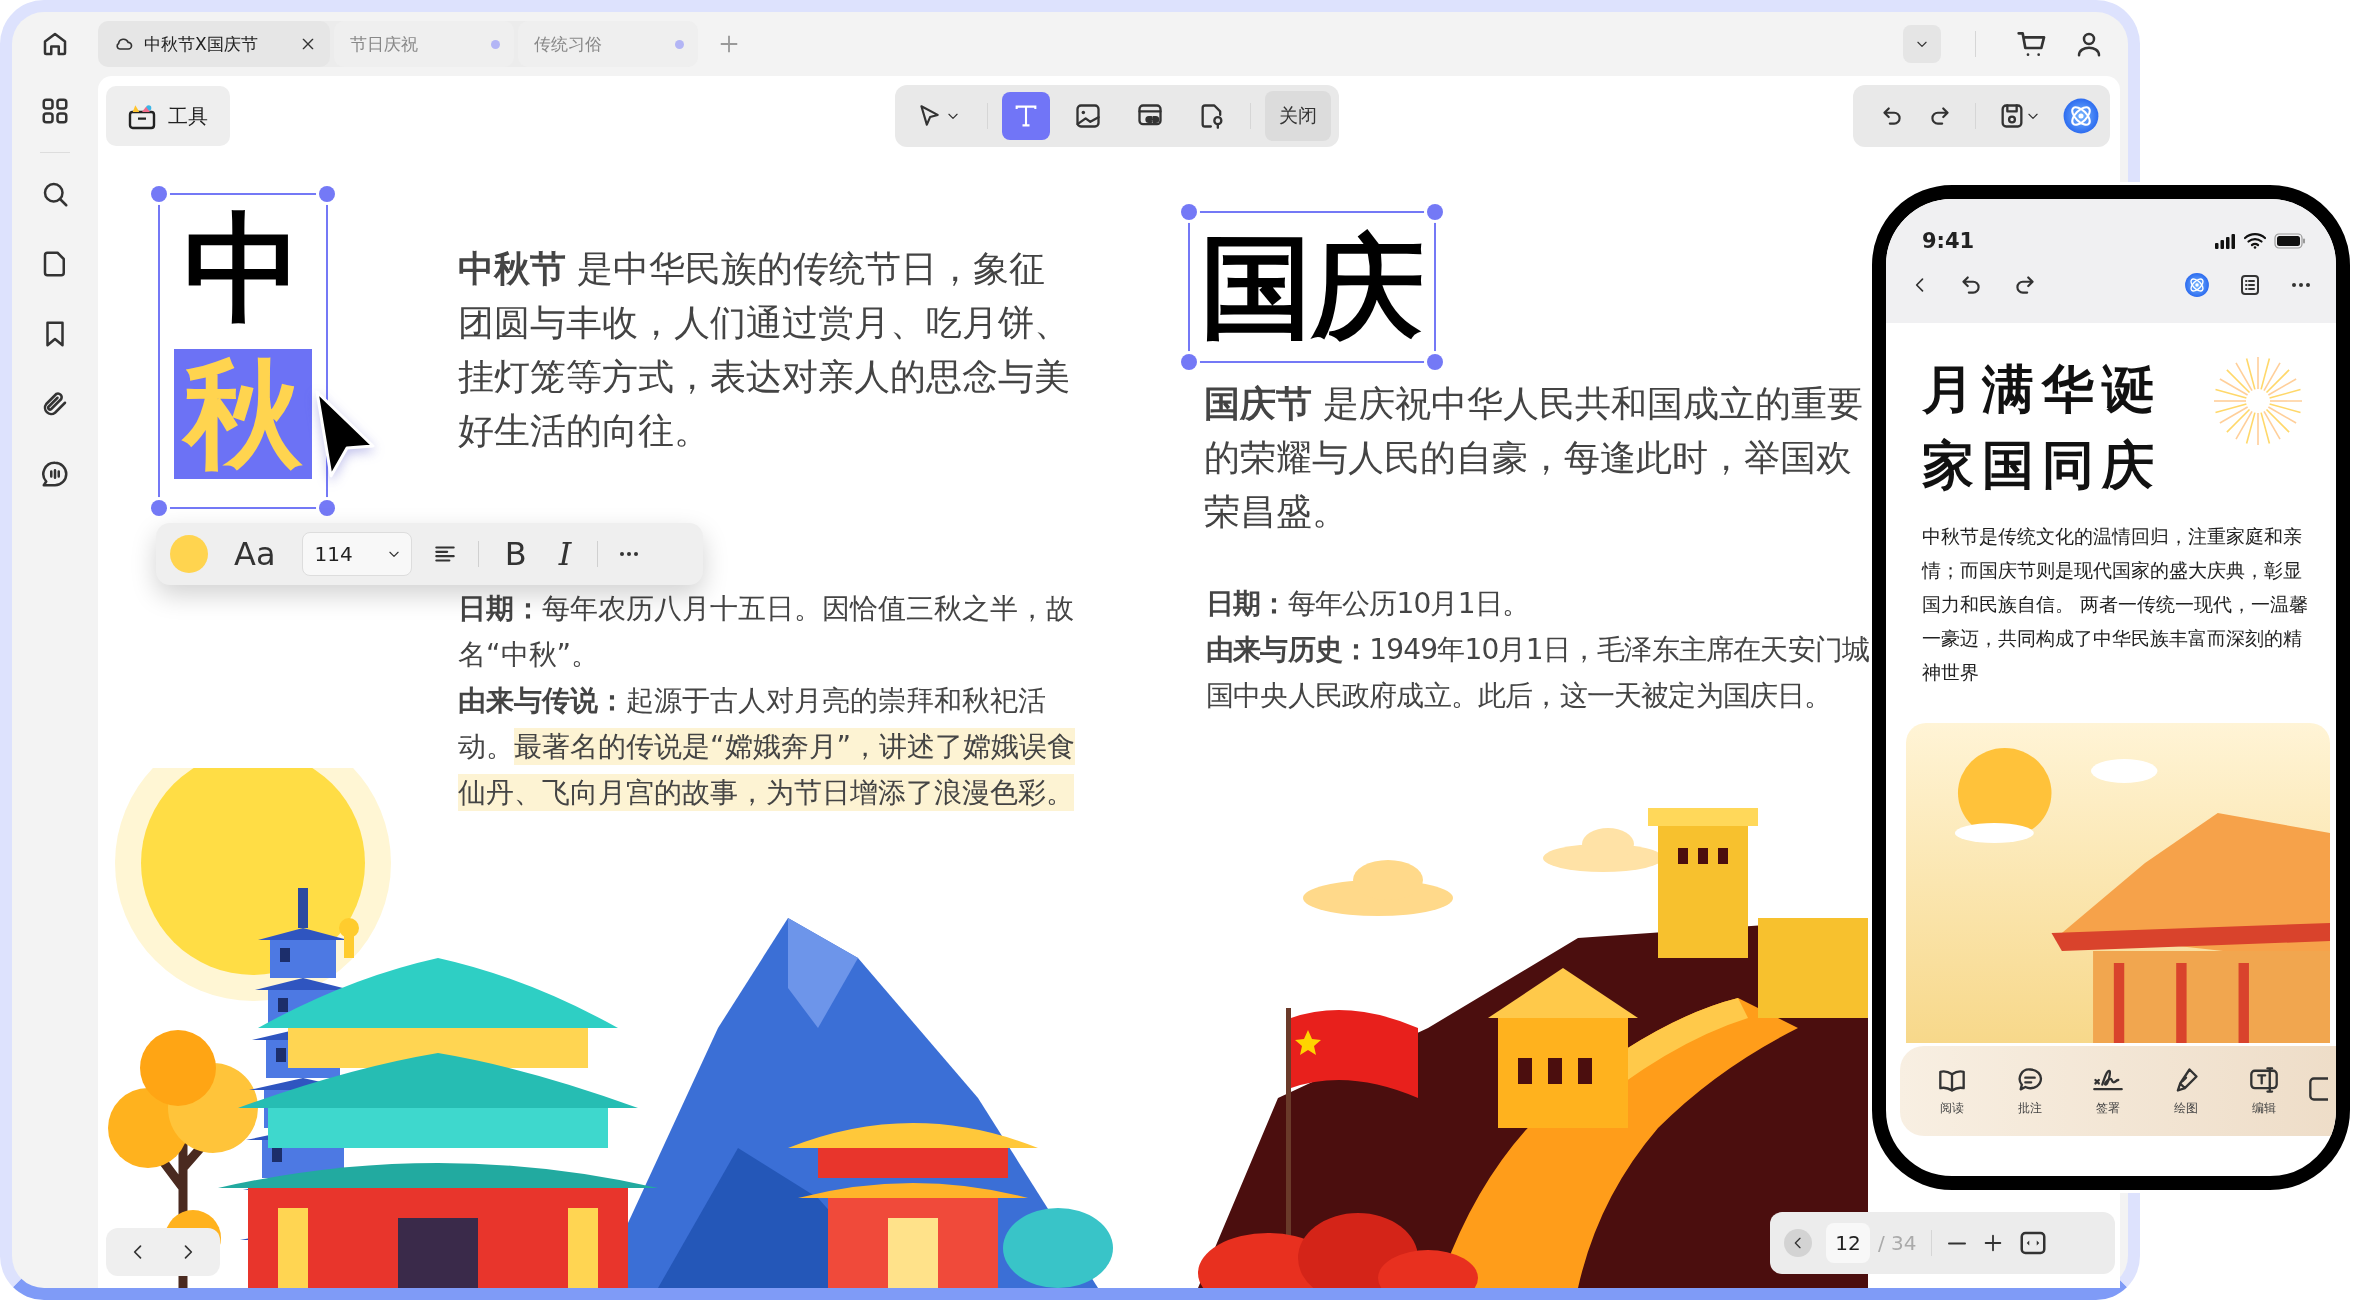 The width and height of the screenshot is (2354, 1303). I want to click on selected-heading-char: 秋, so click(243, 414).